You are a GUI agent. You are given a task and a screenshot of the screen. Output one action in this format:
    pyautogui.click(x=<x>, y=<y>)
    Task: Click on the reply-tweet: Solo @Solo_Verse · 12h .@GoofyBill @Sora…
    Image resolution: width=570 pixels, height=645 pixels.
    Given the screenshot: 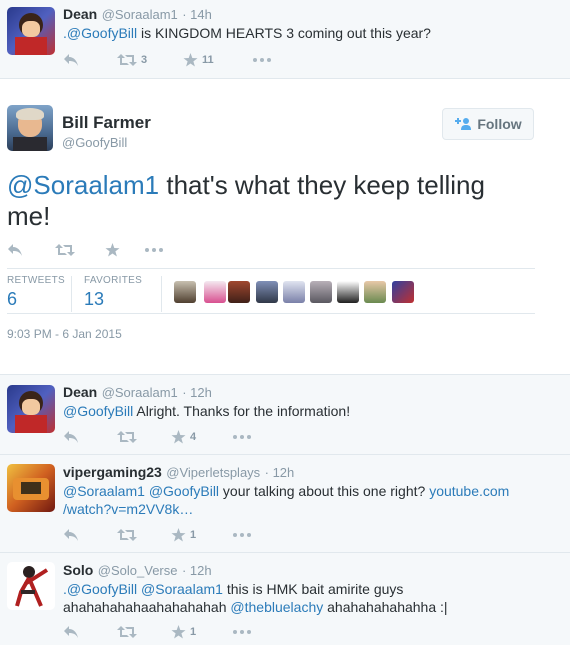 What is the action you would take?
    pyautogui.click(x=285, y=599)
    